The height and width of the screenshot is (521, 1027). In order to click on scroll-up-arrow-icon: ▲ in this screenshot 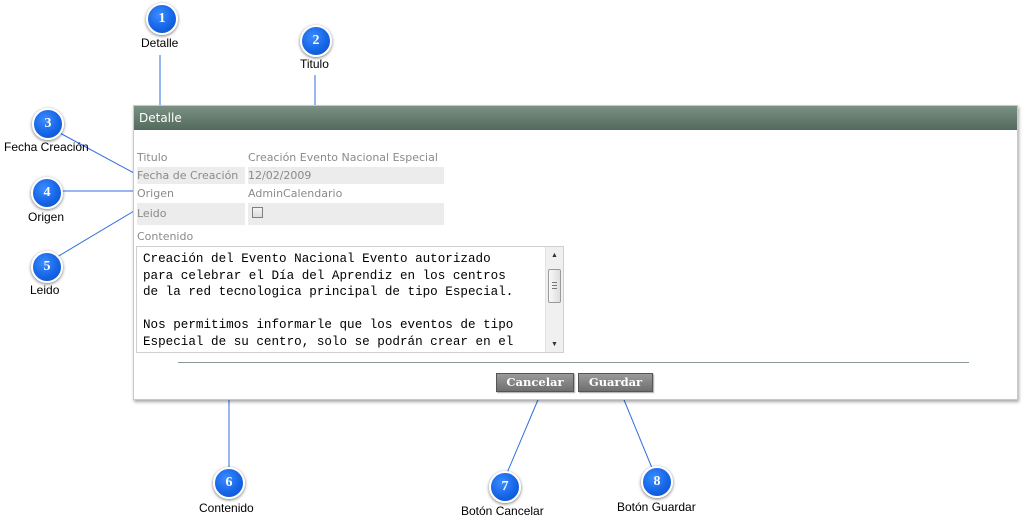, I will do `click(554, 255)`.